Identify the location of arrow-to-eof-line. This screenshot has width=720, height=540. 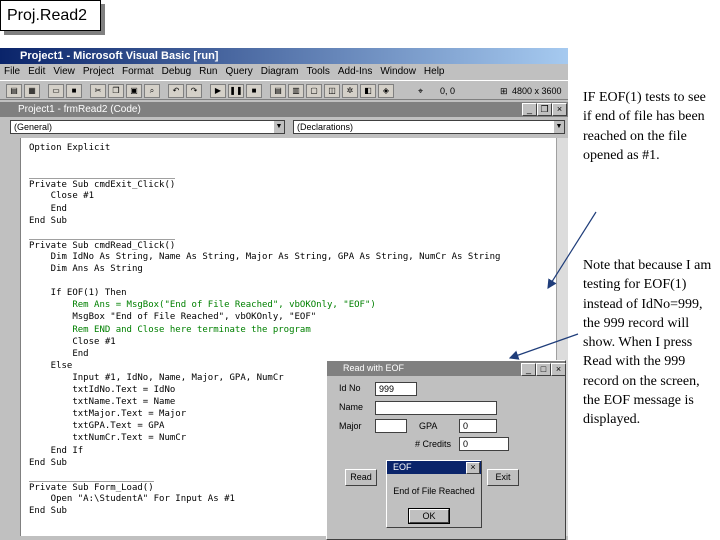
(572, 250).